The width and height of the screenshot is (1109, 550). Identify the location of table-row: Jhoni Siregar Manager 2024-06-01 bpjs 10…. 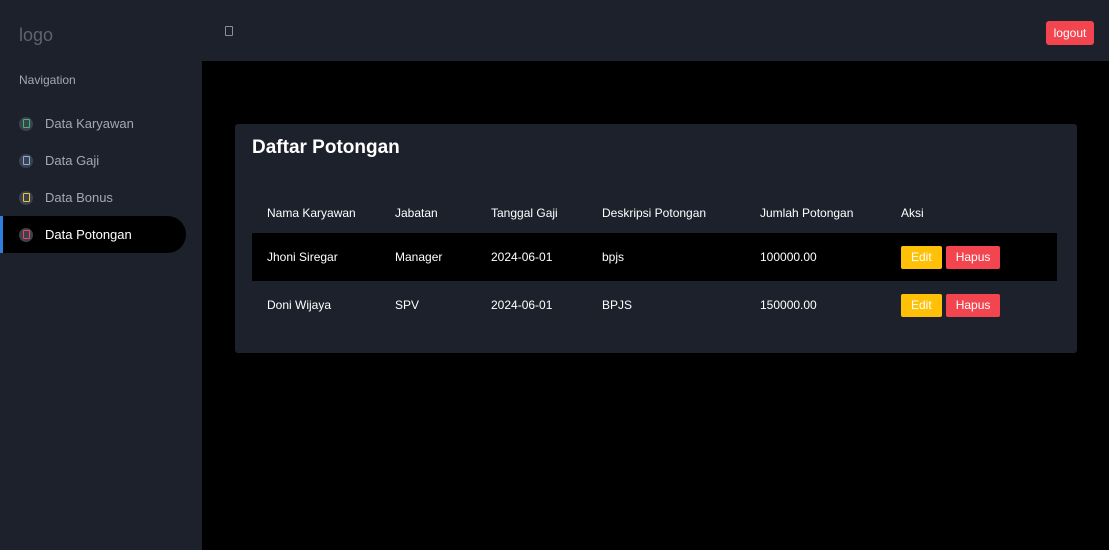
(654, 257).